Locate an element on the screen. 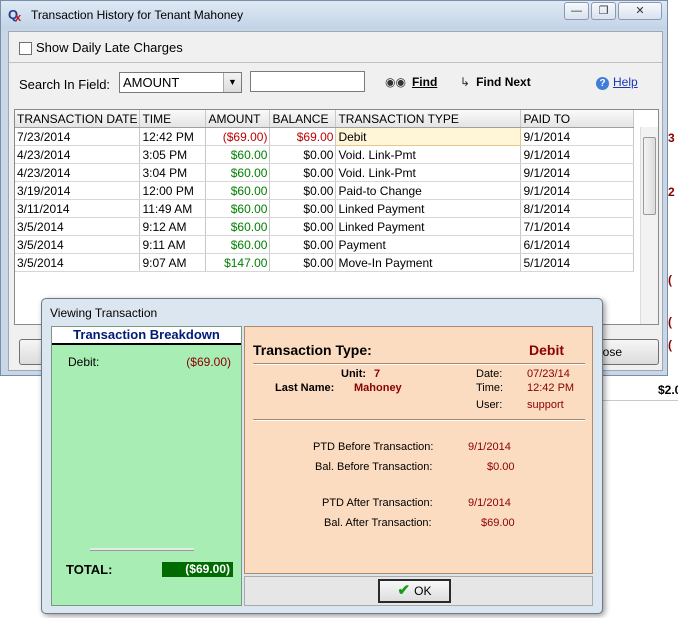 The height and width of the screenshot is (618, 678). cell-date: 3/11/2014 is located at coordinates (78, 208).